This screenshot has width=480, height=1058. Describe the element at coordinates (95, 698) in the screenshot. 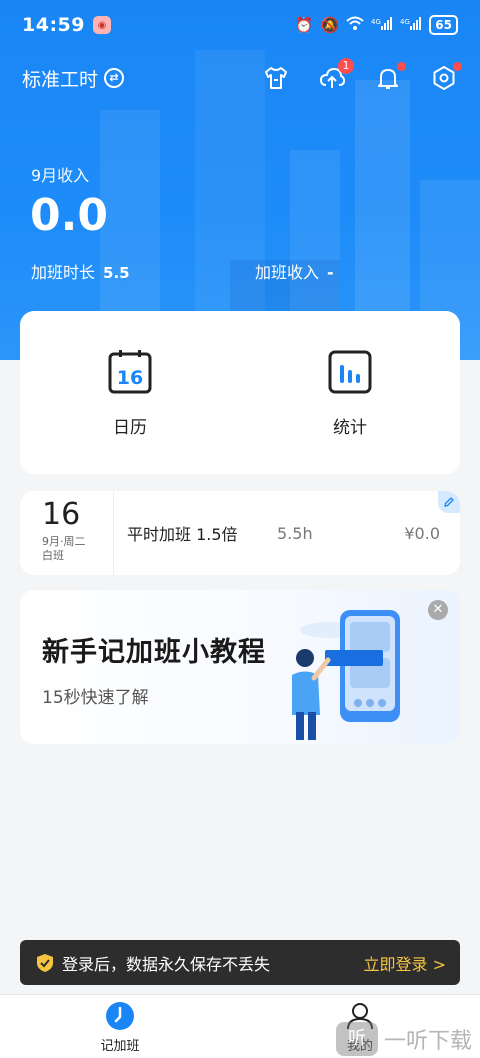

I see `tutorial-subtitle: 15秒快速了解` at that location.